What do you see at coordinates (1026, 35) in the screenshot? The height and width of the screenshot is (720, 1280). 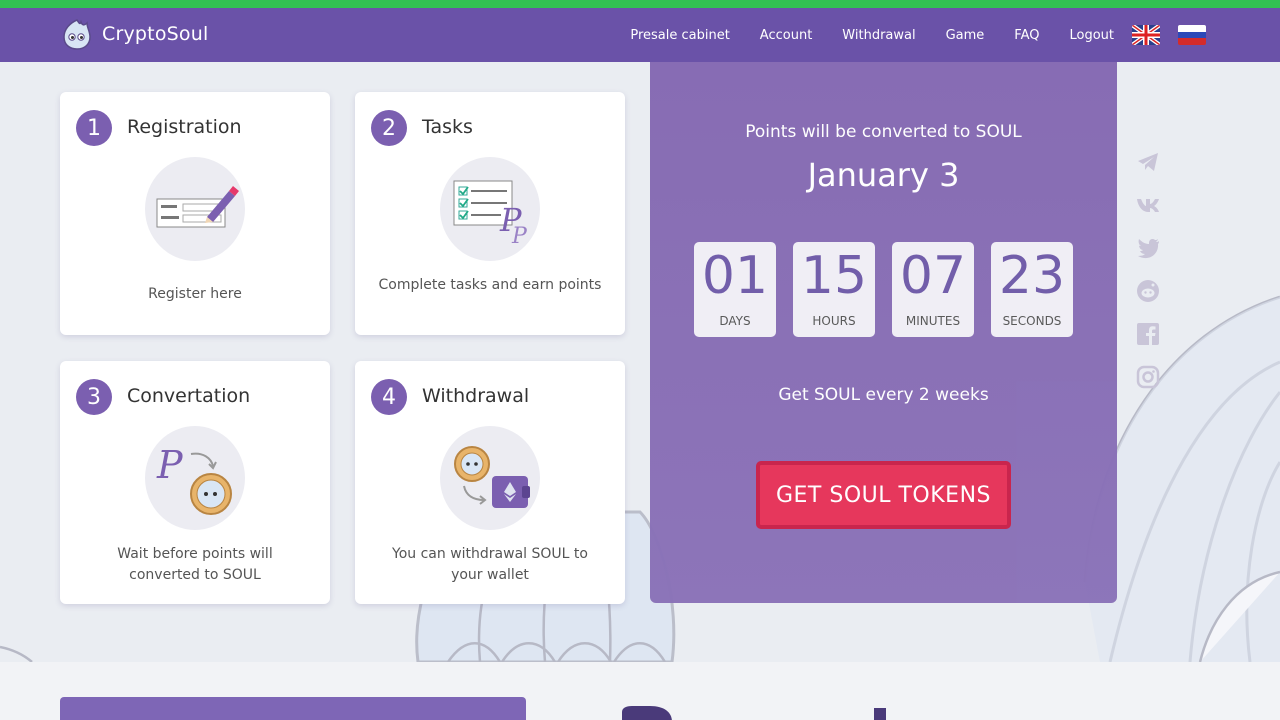 I see `nav-faq: FAQ` at bounding box center [1026, 35].